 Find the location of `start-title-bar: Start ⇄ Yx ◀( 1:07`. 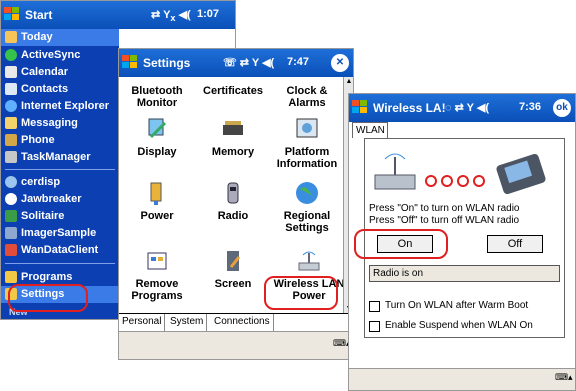

start-title-bar: Start ⇄ Yx ◀( 1:07 is located at coordinates (118, 15).